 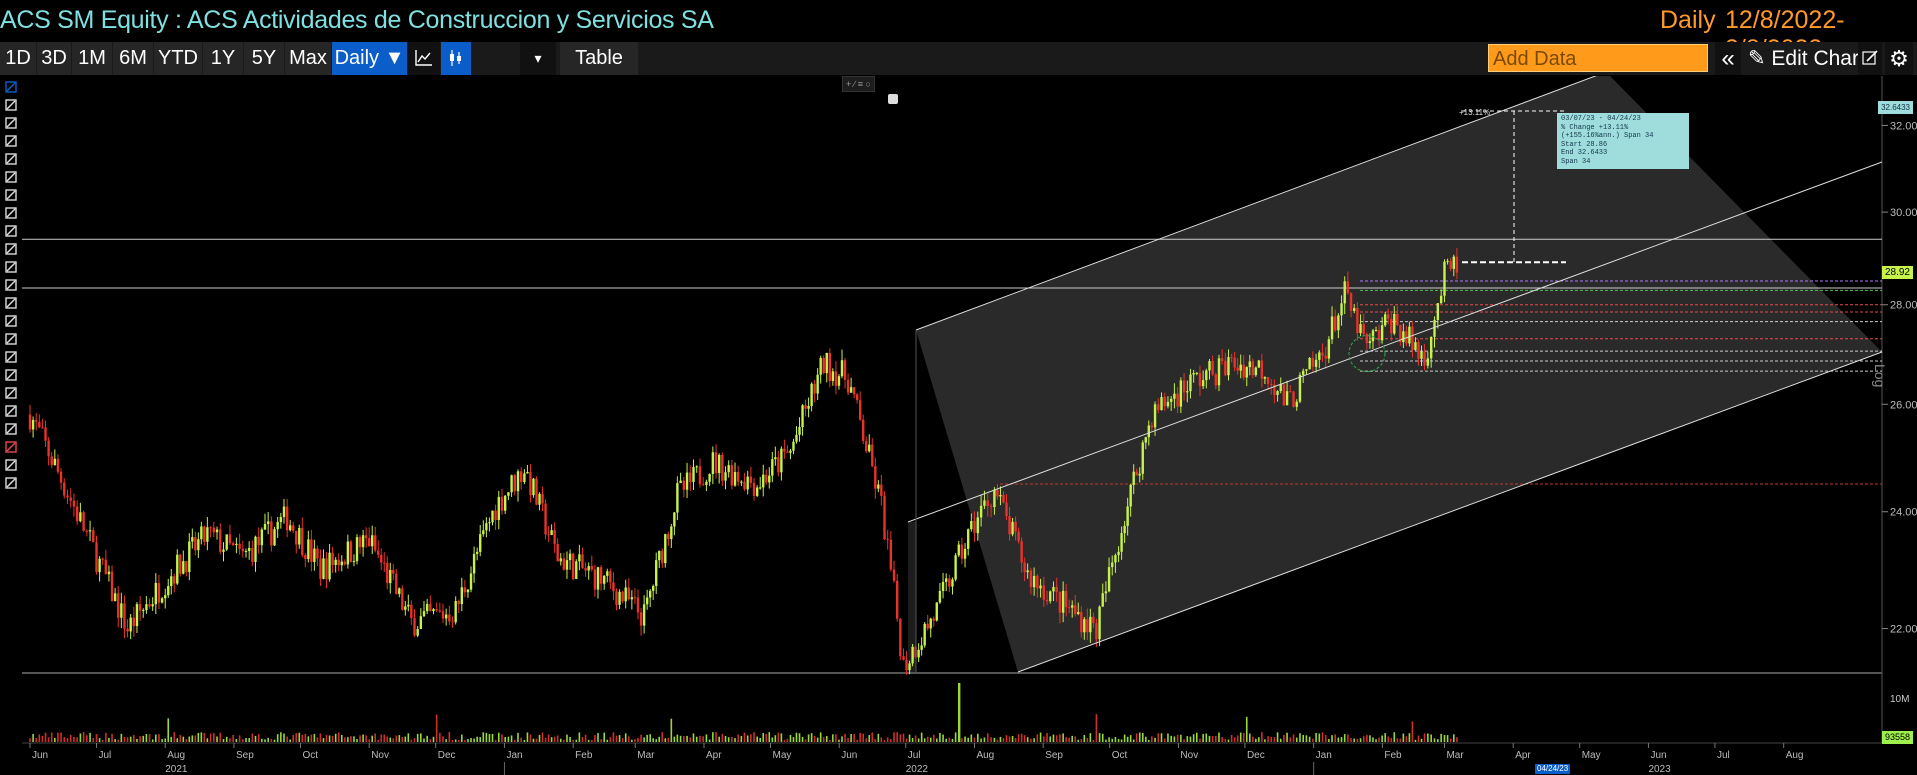 I want to click on annotate-icon, so click(x=1870, y=58).